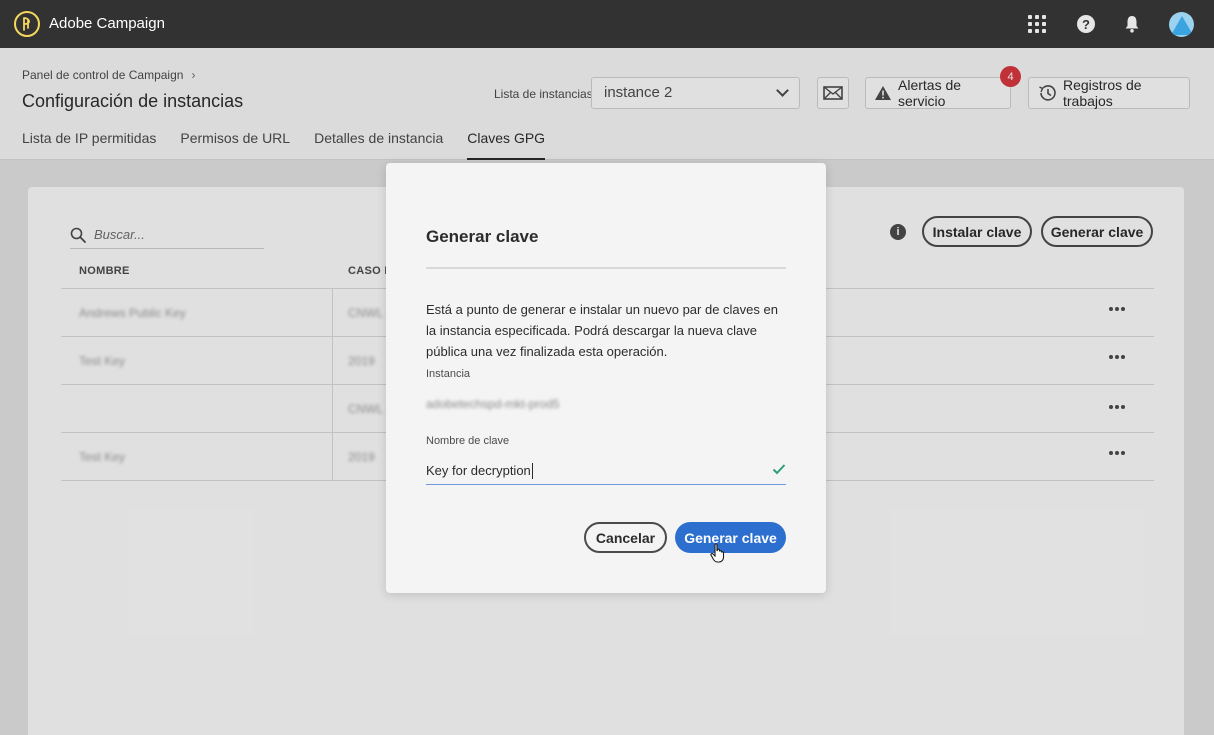 The height and width of the screenshot is (735, 1214). What do you see at coordinates (107, 23) in the screenshot?
I see `app-title: Adobe Campaign` at bounding box center [107, 23].